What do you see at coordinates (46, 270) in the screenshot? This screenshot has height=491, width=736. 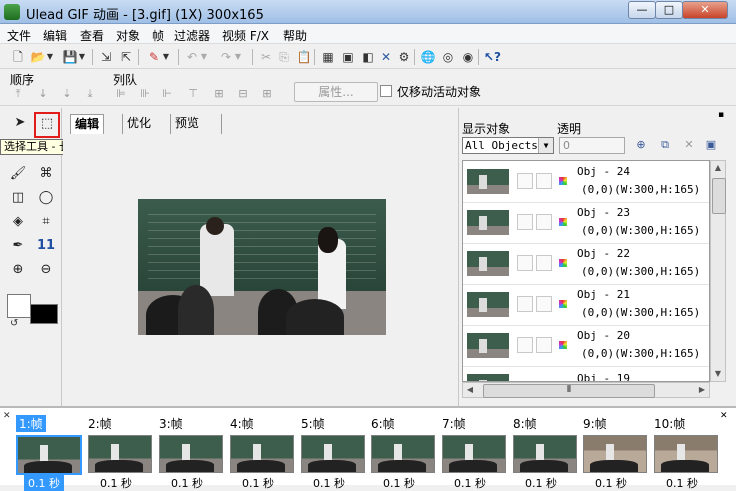 I see `zoom-out-icon: ⊖` at bounding box center [46, 270].